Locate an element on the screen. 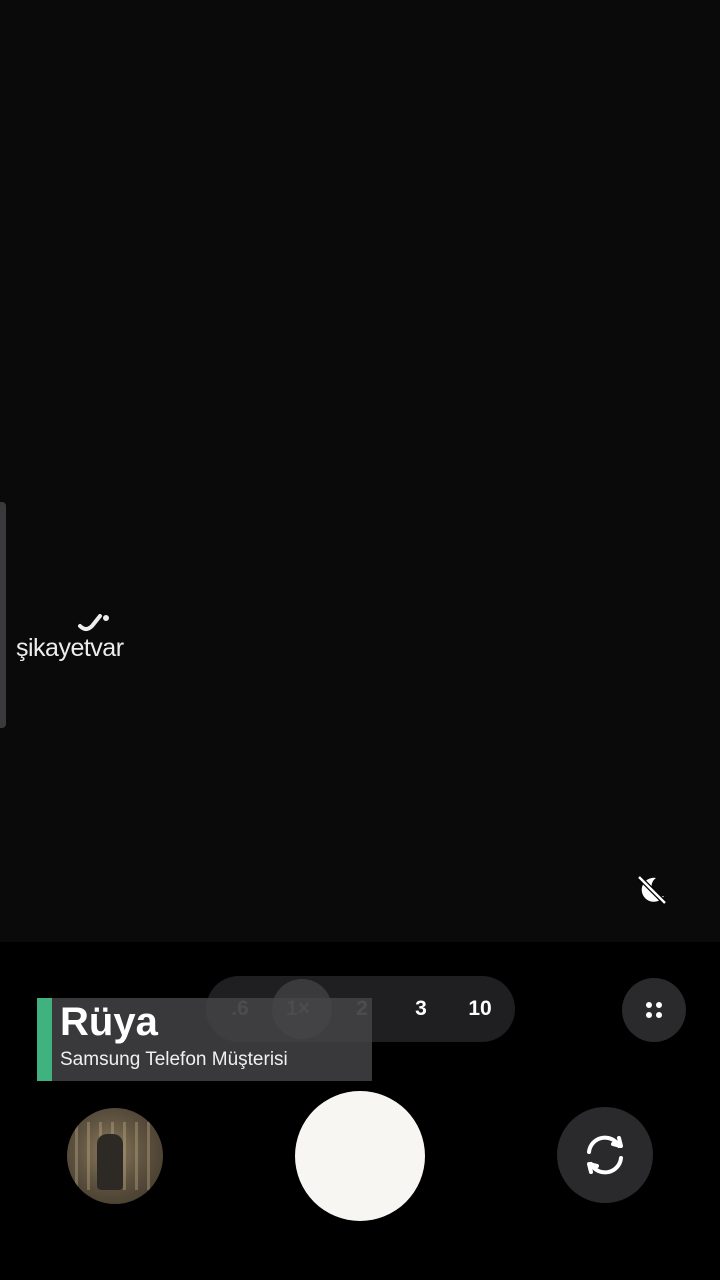 The height and width of the screenshot is (1280, 720). caption-accent-bar is located at coordinates (44, 1039).